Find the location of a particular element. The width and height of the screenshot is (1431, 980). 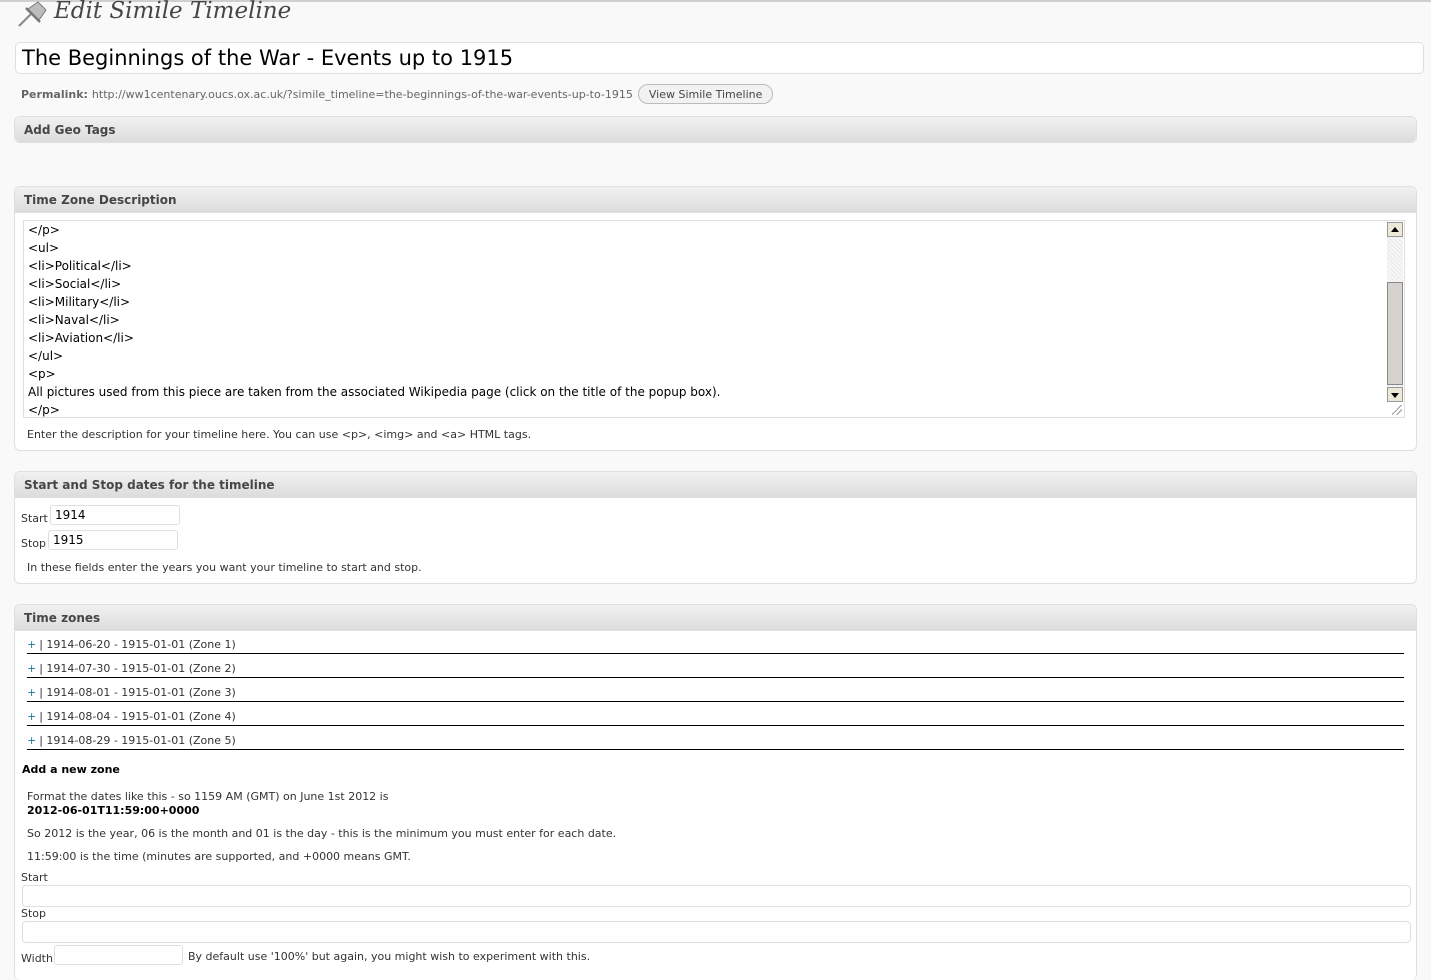

zone-text: | 1914-08-29 - 1915-01-01 (Zone 5) is located at coordinates (137, 740).